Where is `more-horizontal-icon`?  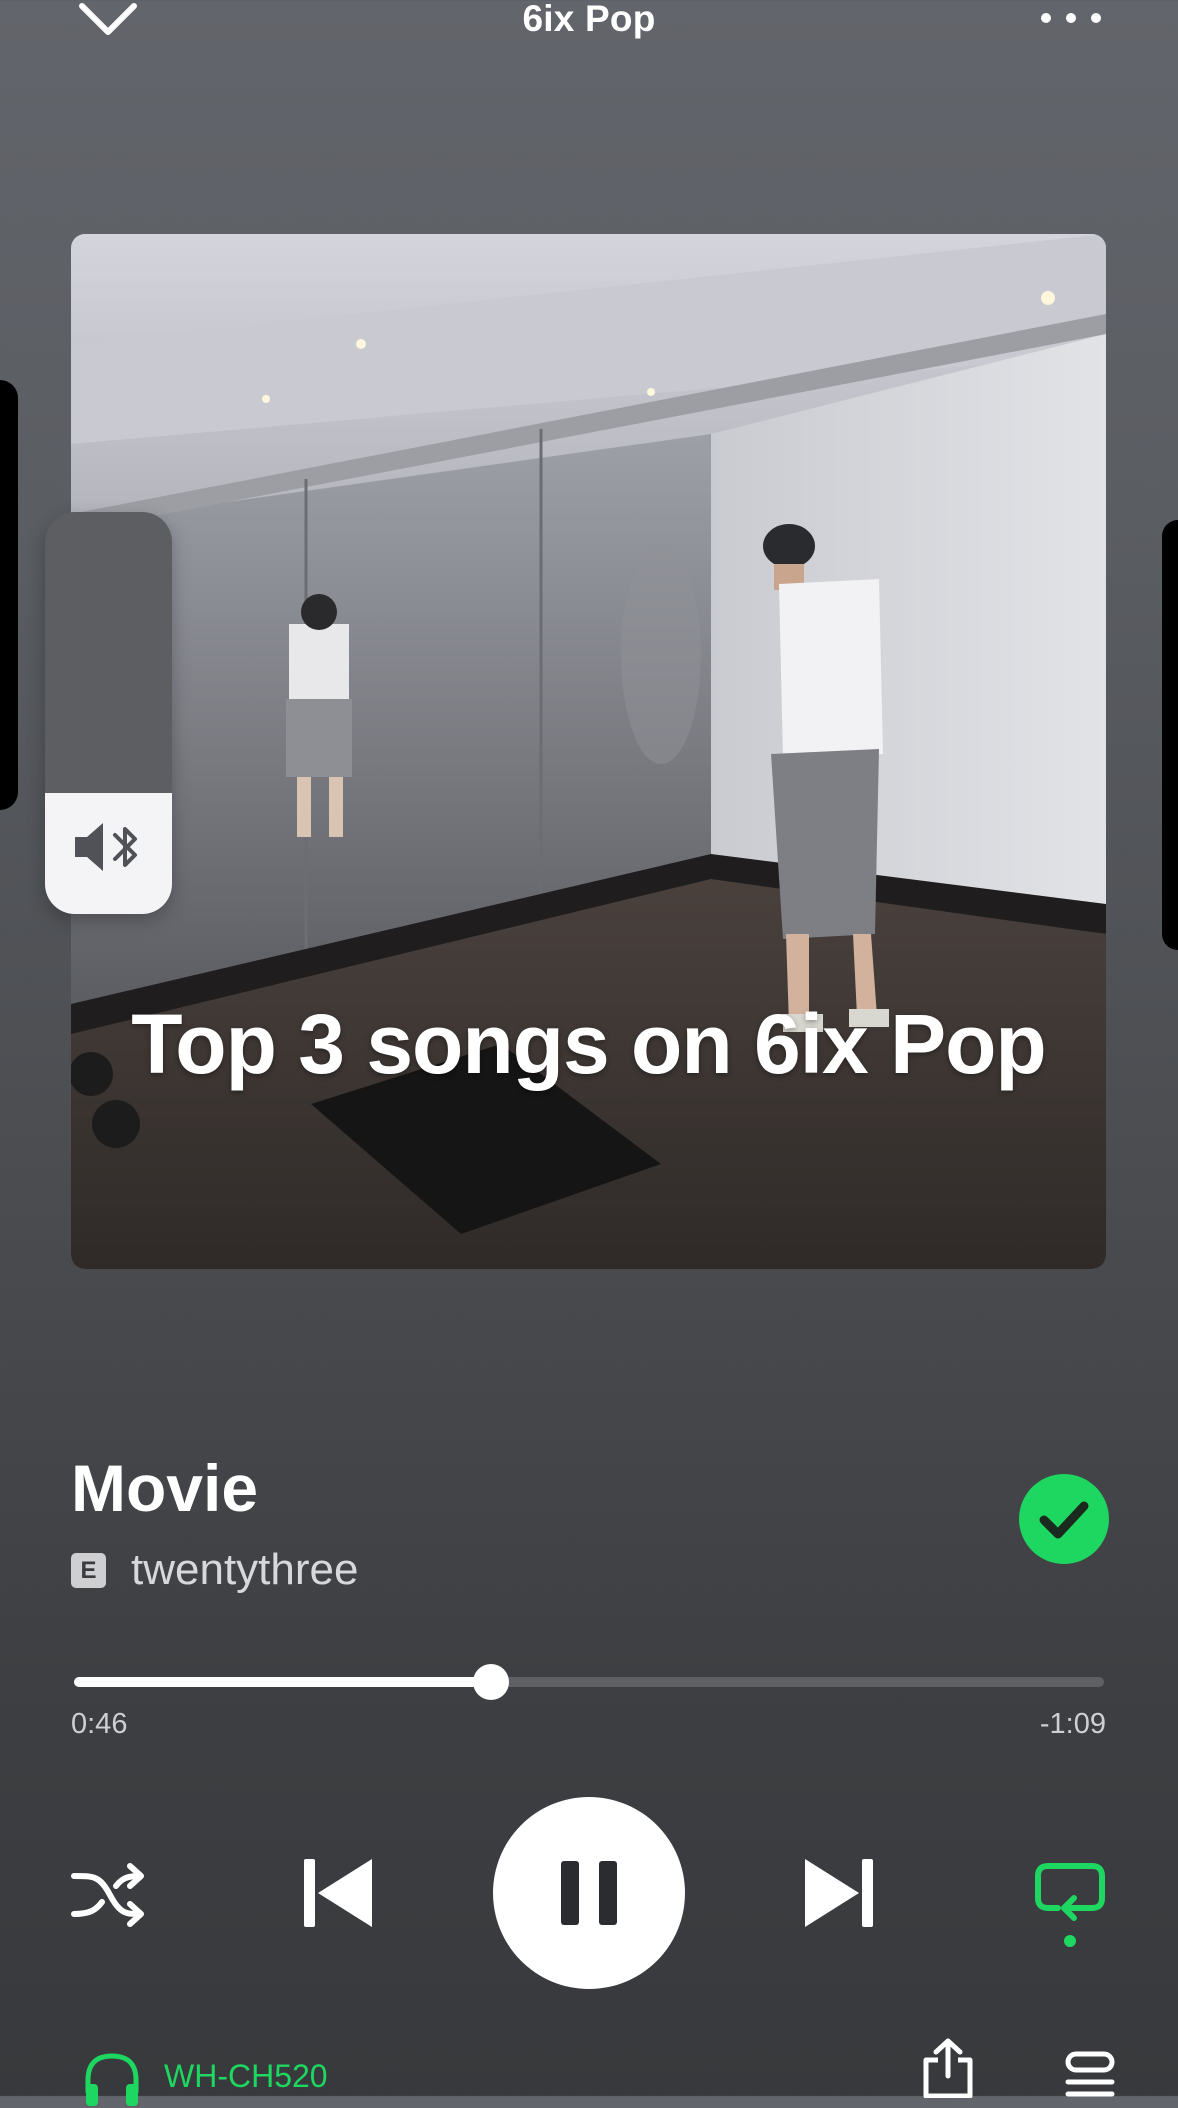 more-horizontal-icon is located at coordinates (1071, 18).